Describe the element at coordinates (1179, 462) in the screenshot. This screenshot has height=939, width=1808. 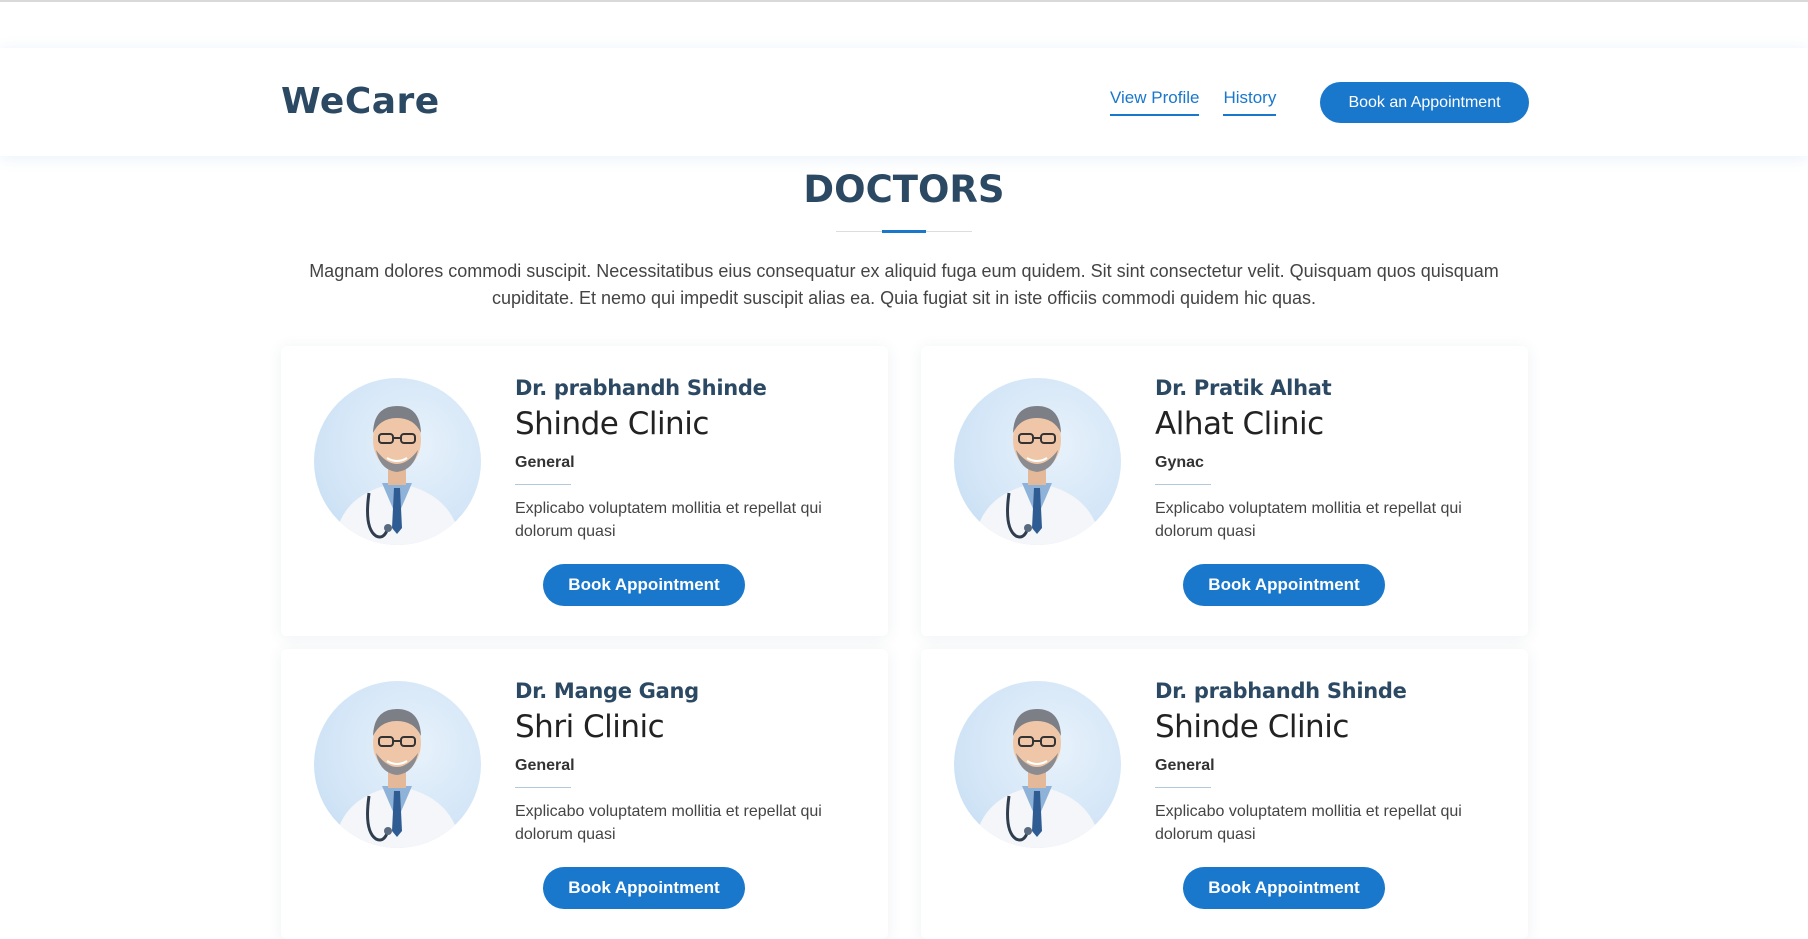
I see `doctor-specialty: Gynac` at that location.